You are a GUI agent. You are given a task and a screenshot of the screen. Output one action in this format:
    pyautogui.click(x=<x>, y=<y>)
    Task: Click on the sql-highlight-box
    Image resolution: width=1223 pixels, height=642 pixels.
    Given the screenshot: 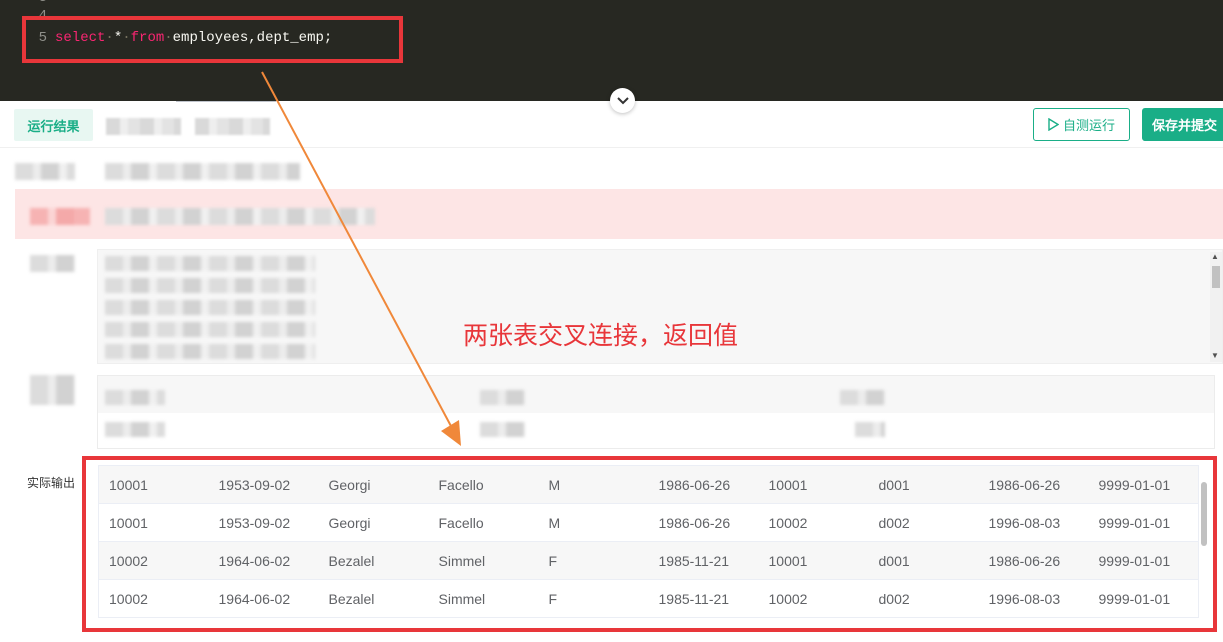 What is the action you would take?
    pyautogui.click(x=212, y=39)
    